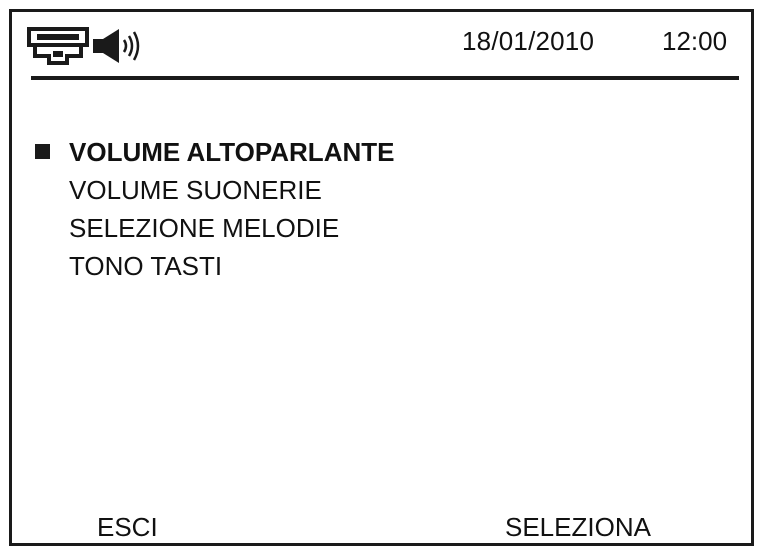 Image resolution: width=765 pixels, height=557 pixels. What do you see at coordinates (385, 78) in the screenshot?
I see `header-divider` at bounding box center [385, 78].